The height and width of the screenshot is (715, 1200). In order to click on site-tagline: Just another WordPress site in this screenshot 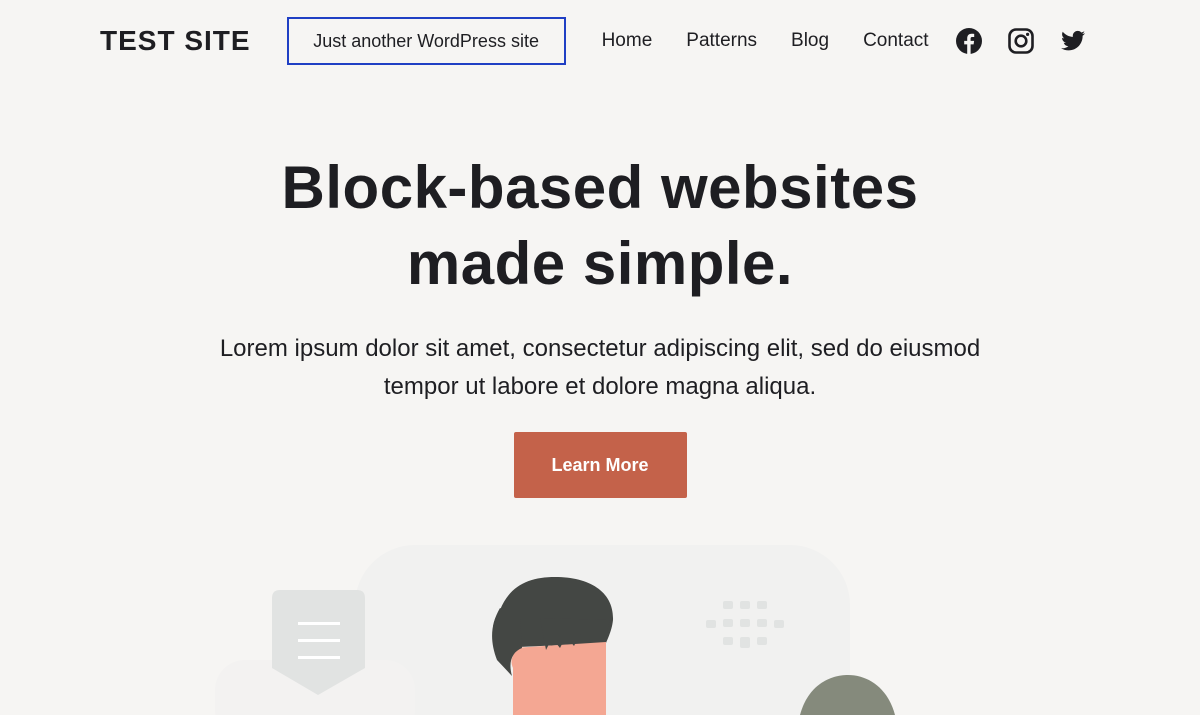, I will do `click(426, 41)`.